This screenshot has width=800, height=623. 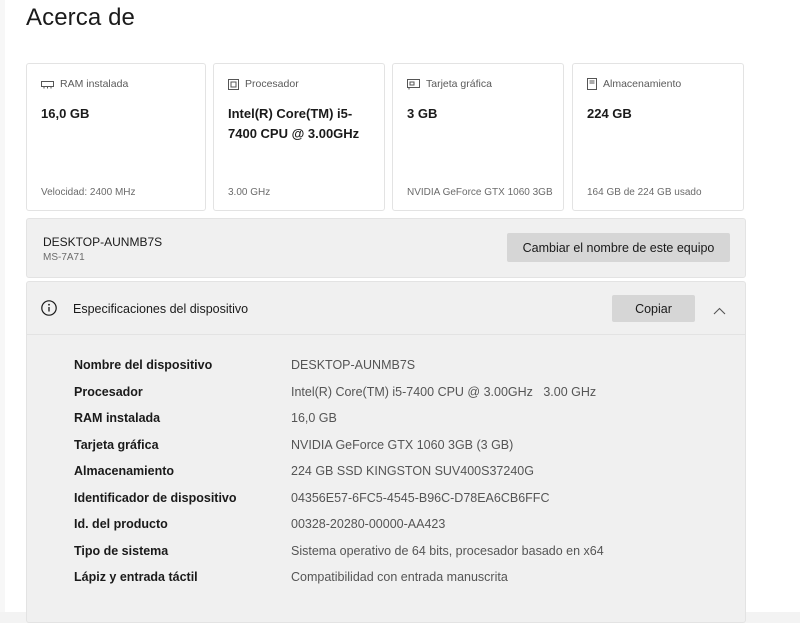 I want to click on card-processor-value: Intel(R) Core(TM) i5-7400 CPU @ 3.00GHz, so click(x=294, y=123).